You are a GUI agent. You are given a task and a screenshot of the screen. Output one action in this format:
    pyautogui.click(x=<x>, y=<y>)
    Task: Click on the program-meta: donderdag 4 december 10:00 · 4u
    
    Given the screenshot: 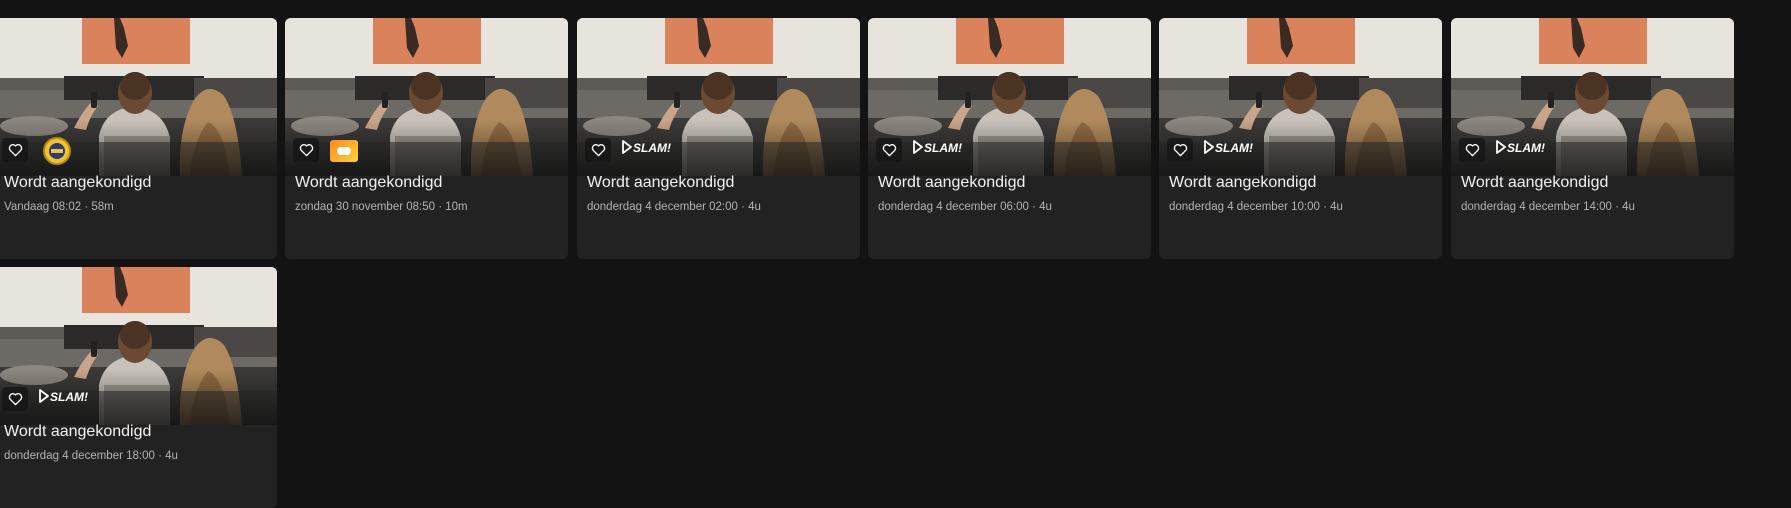 What is the action you would take?
    pyautogui.click(x=1256, y=207)
    